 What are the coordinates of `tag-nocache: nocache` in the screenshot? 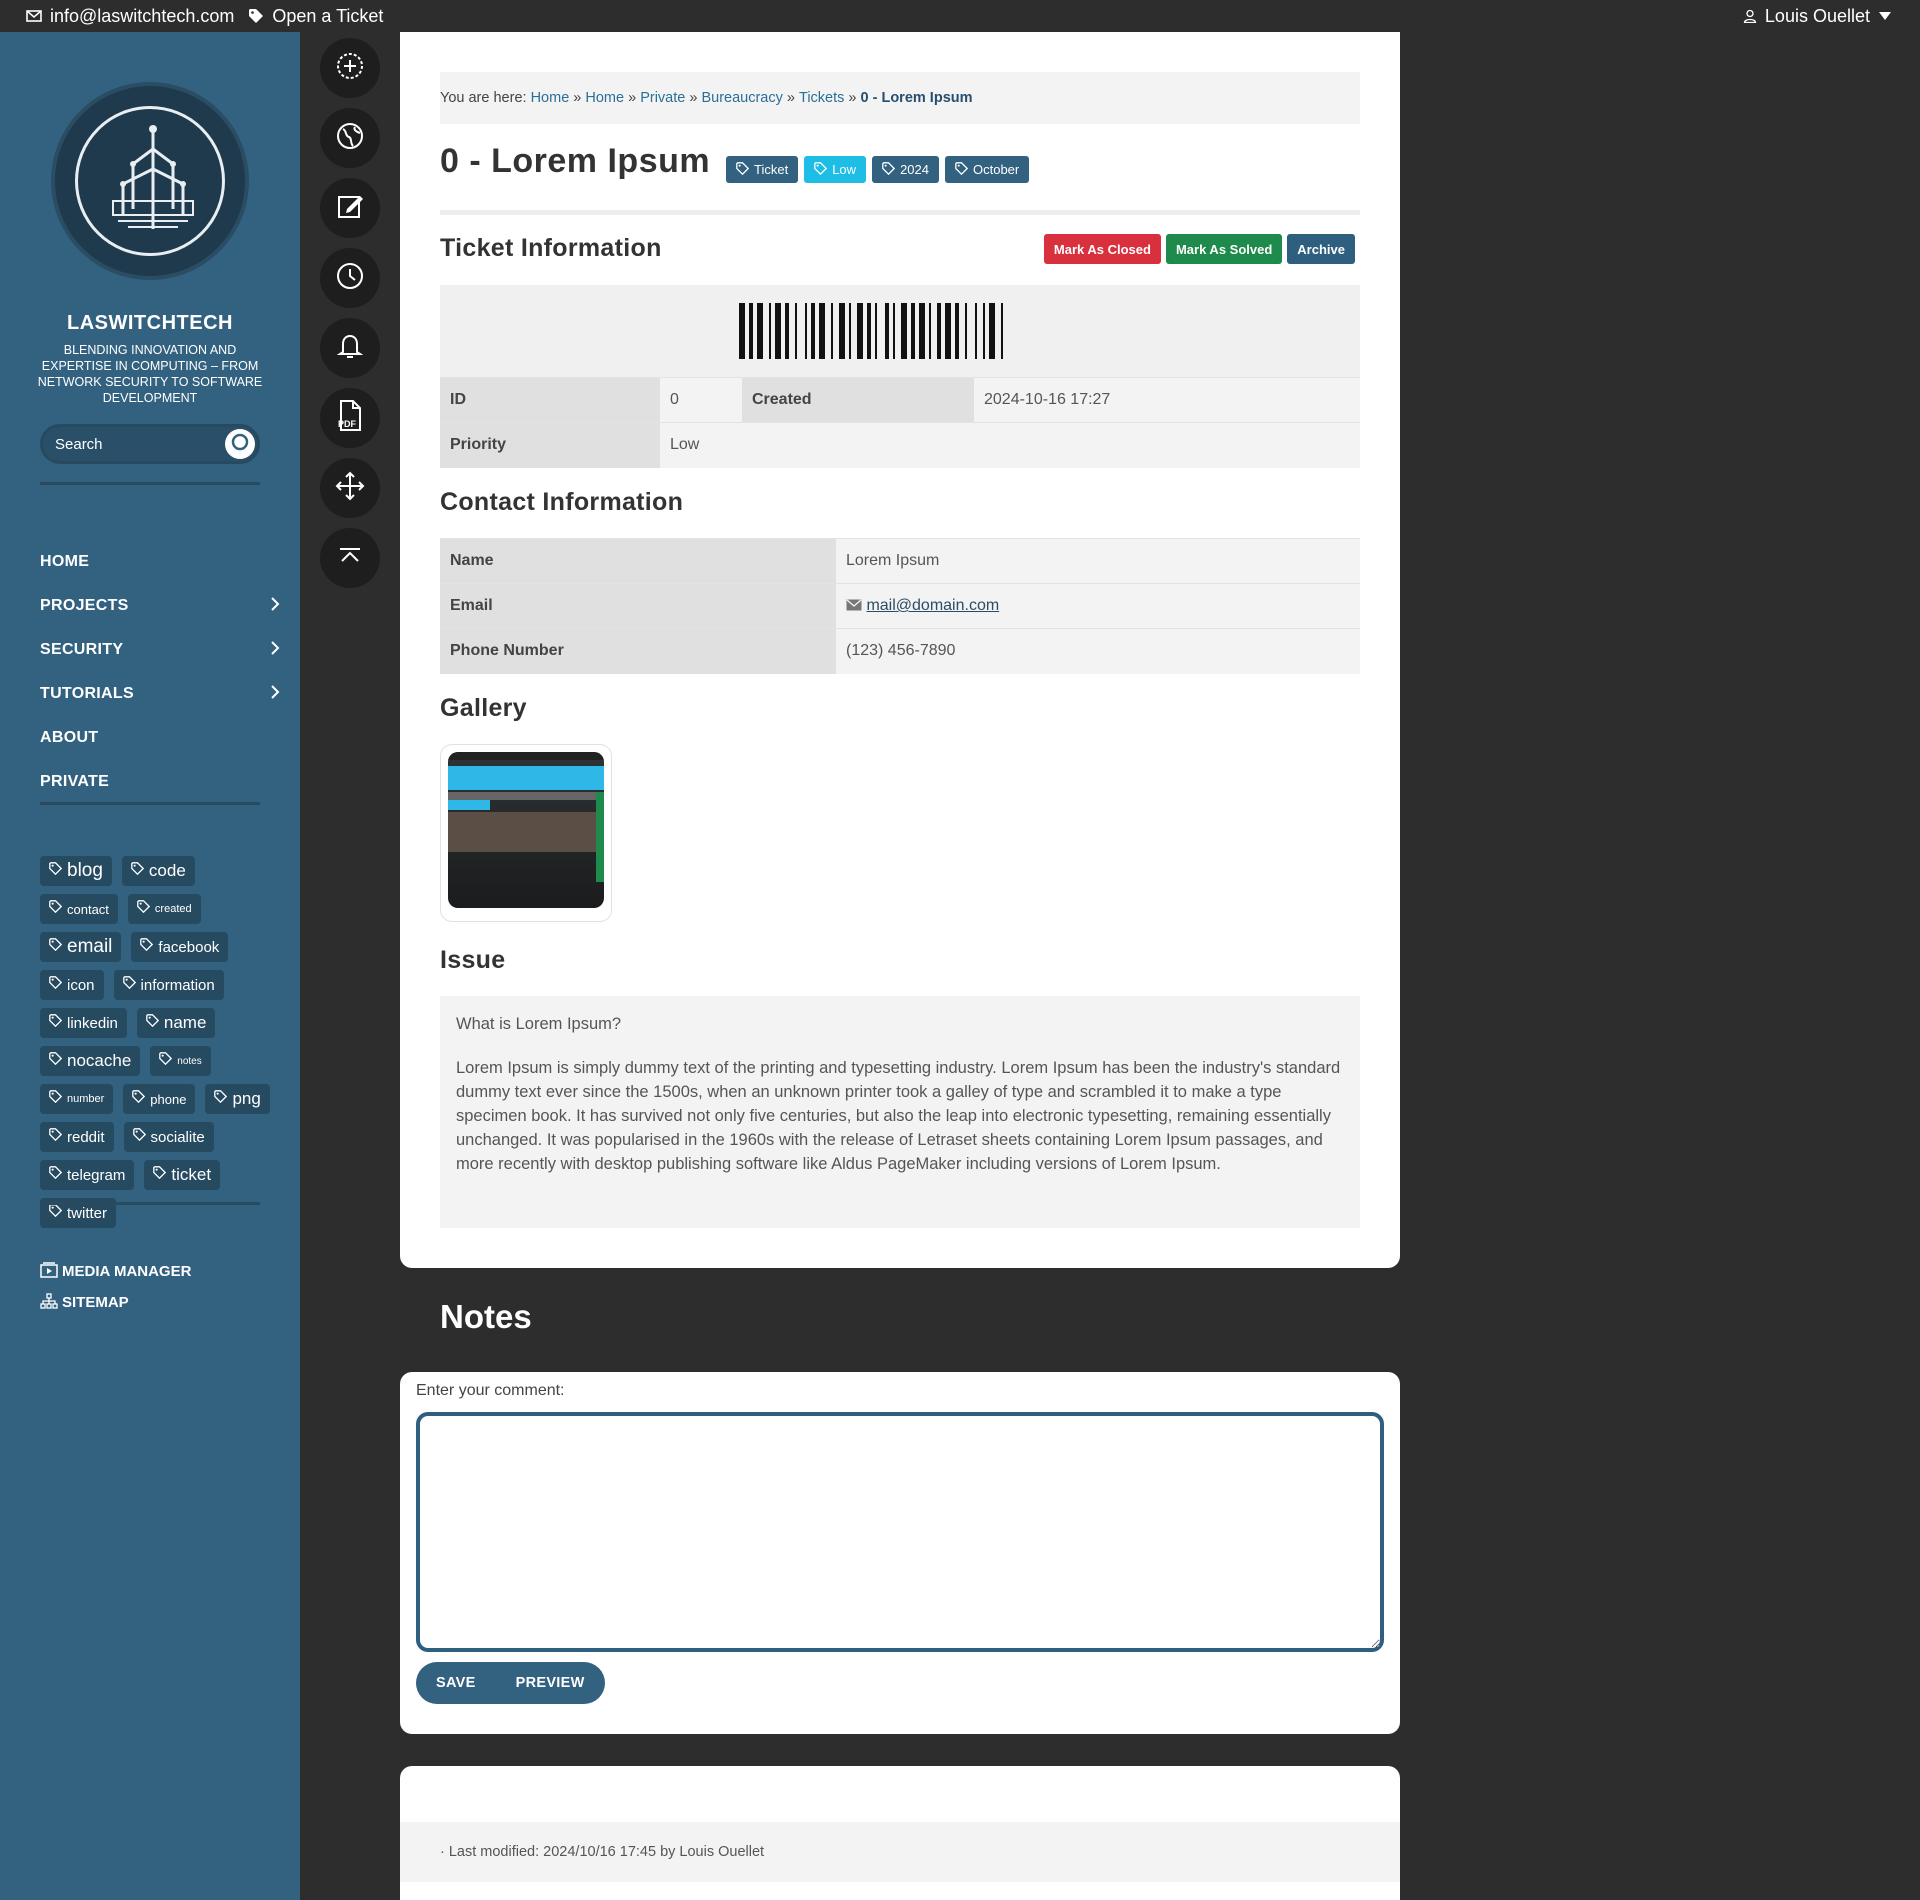 It's located at (90, 1061).